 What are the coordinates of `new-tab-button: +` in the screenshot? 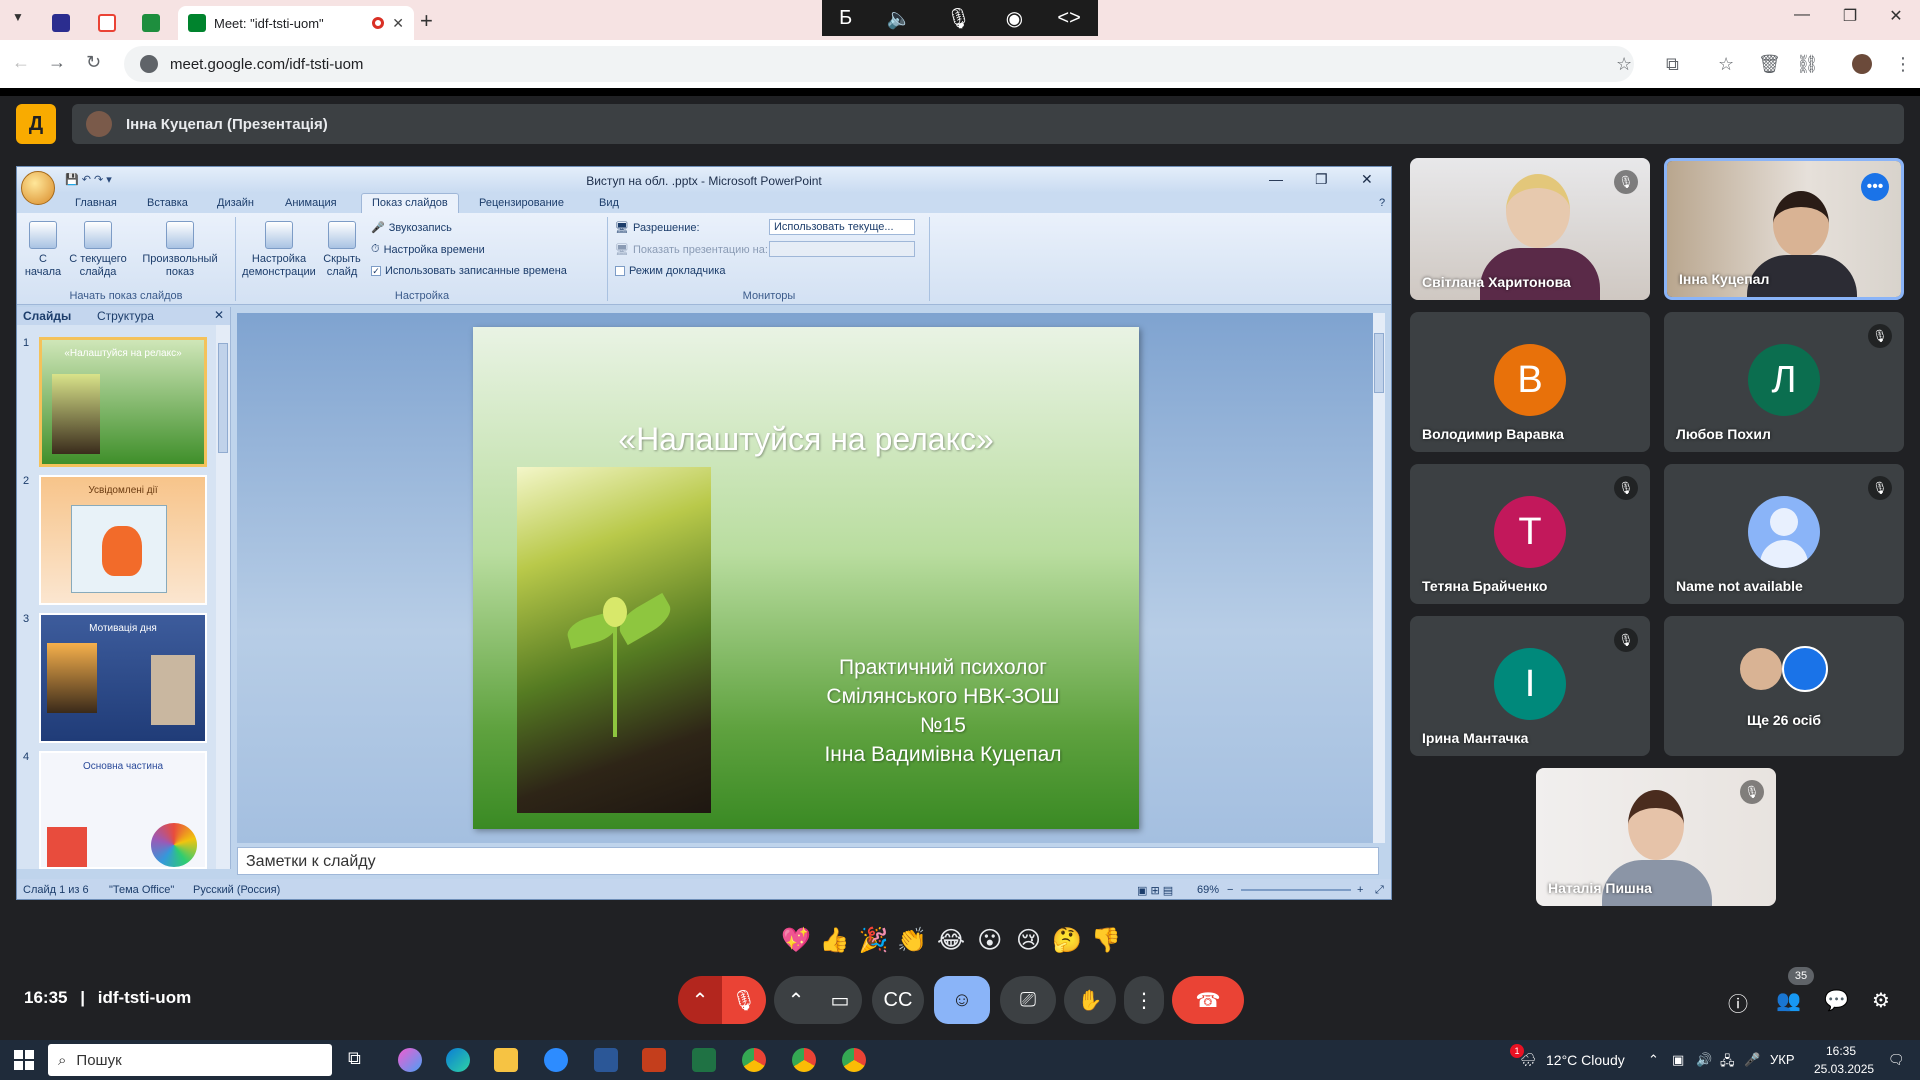 It's located at (426, 21).